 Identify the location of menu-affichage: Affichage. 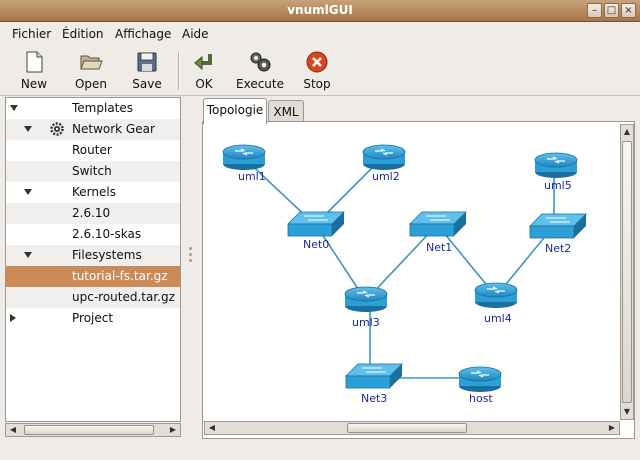
(143, 34).